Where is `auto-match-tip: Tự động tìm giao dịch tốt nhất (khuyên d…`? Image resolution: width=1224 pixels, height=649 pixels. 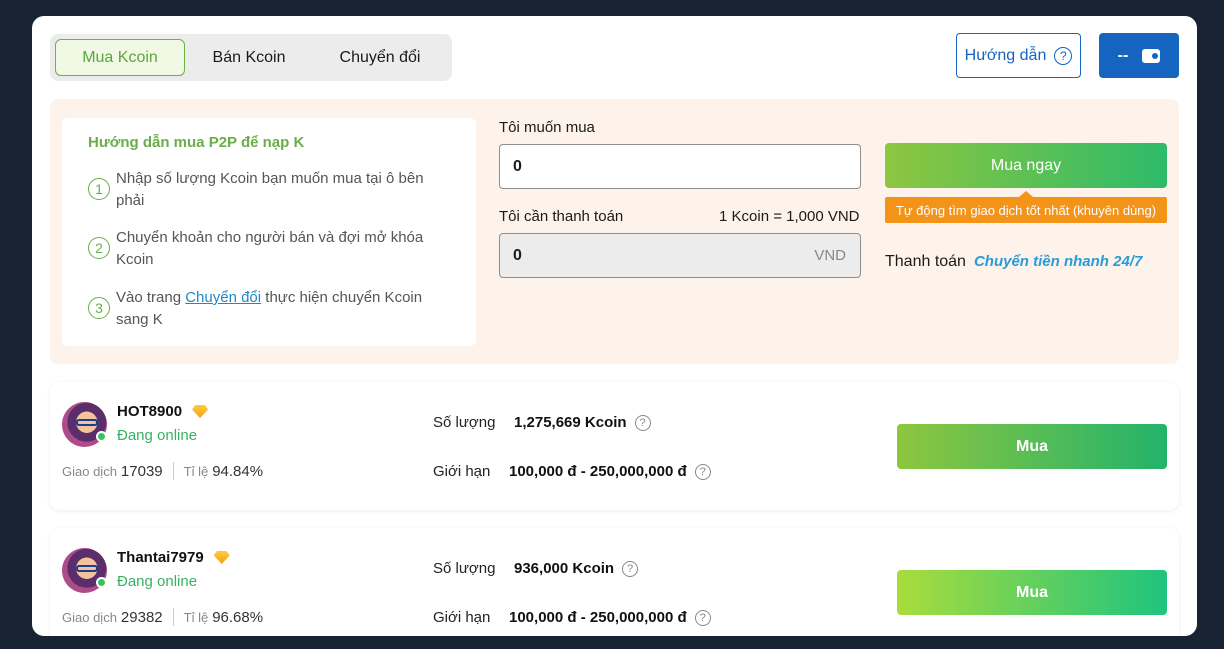
auto-match-tip: Tự động tìm giao dịch tốt nhất (khuyên d… is located at coordinates (1026, 207).